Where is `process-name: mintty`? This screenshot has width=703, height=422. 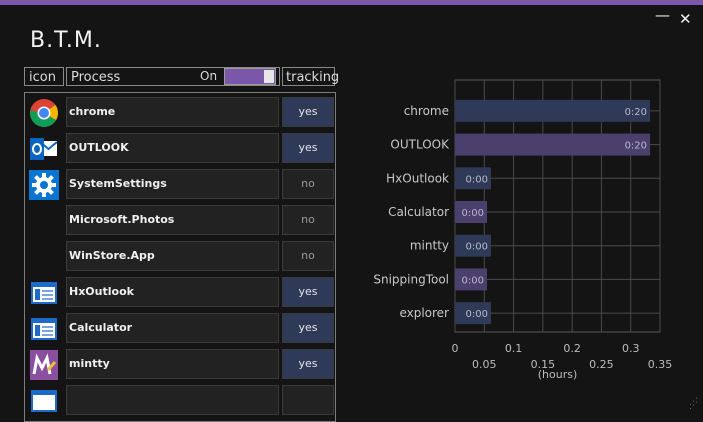 process-name: mintty is located at coordinates (172, 364).